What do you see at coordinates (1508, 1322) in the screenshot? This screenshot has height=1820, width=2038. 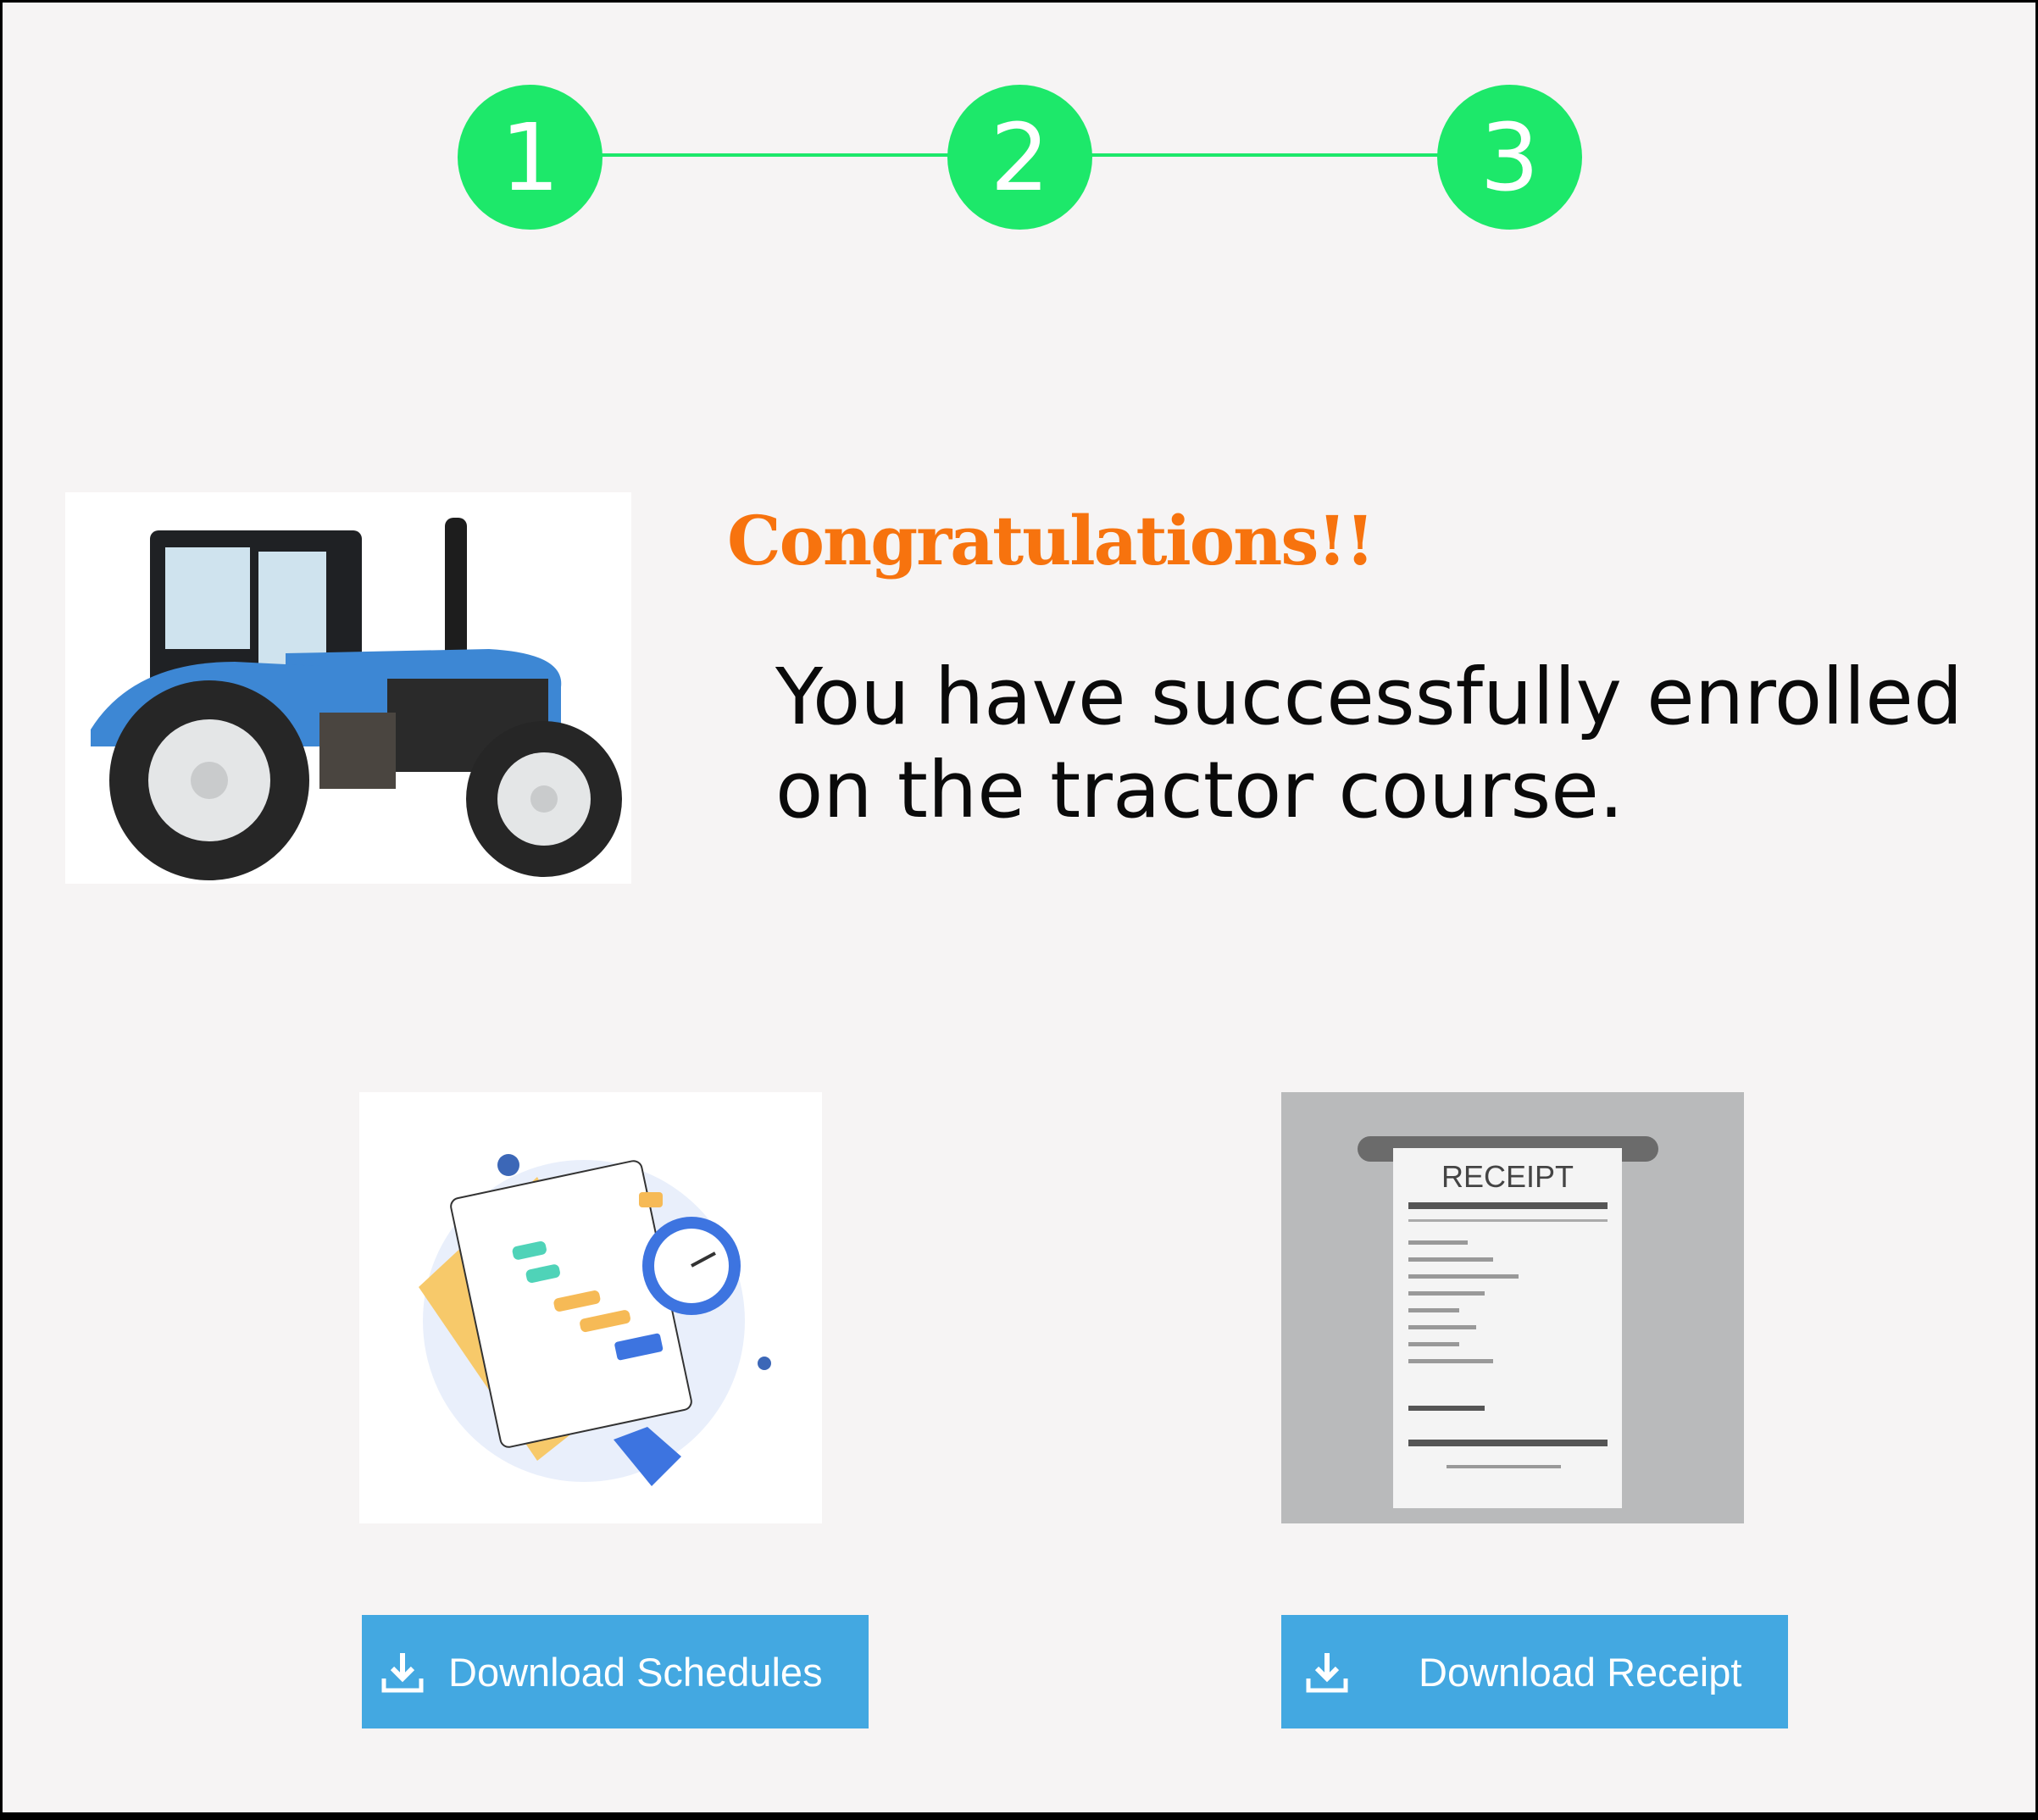 I see `receipt-illustration-icon: RECEIPT` at bounding box center [1508, 1322].